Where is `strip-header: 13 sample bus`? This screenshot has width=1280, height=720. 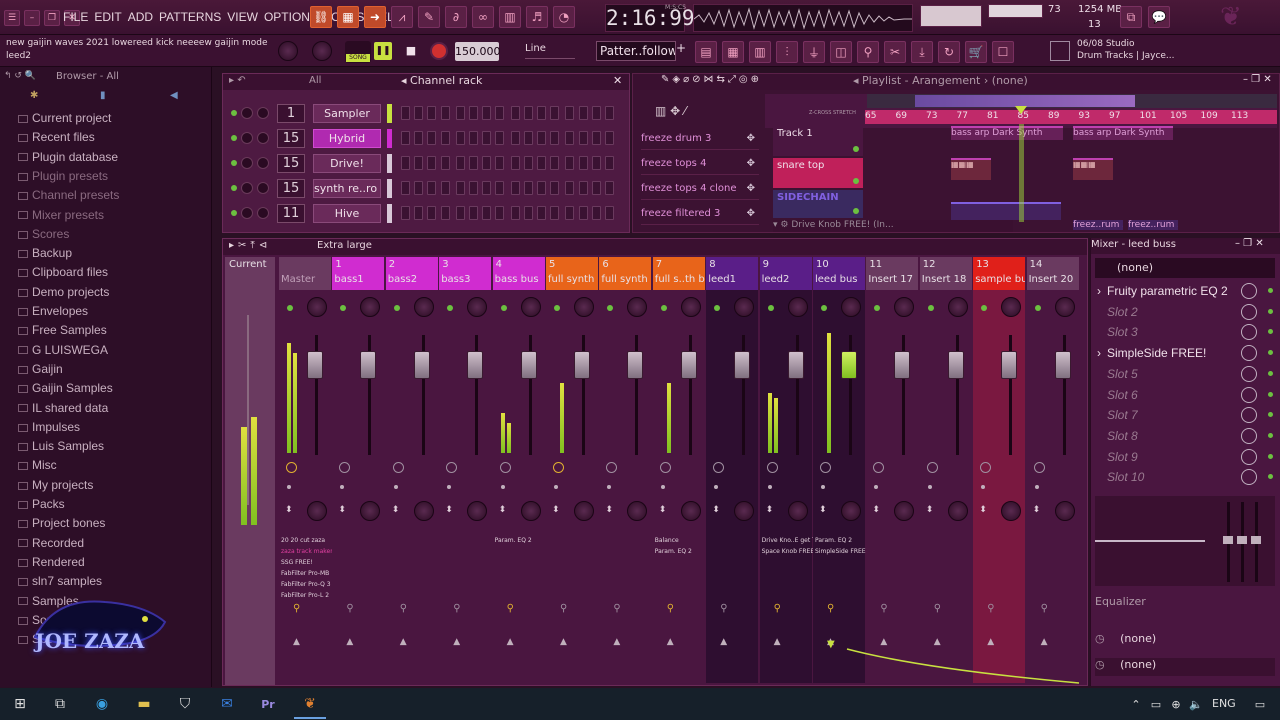 strip-header: 13 sample bus is located at coordinates (999, 273).